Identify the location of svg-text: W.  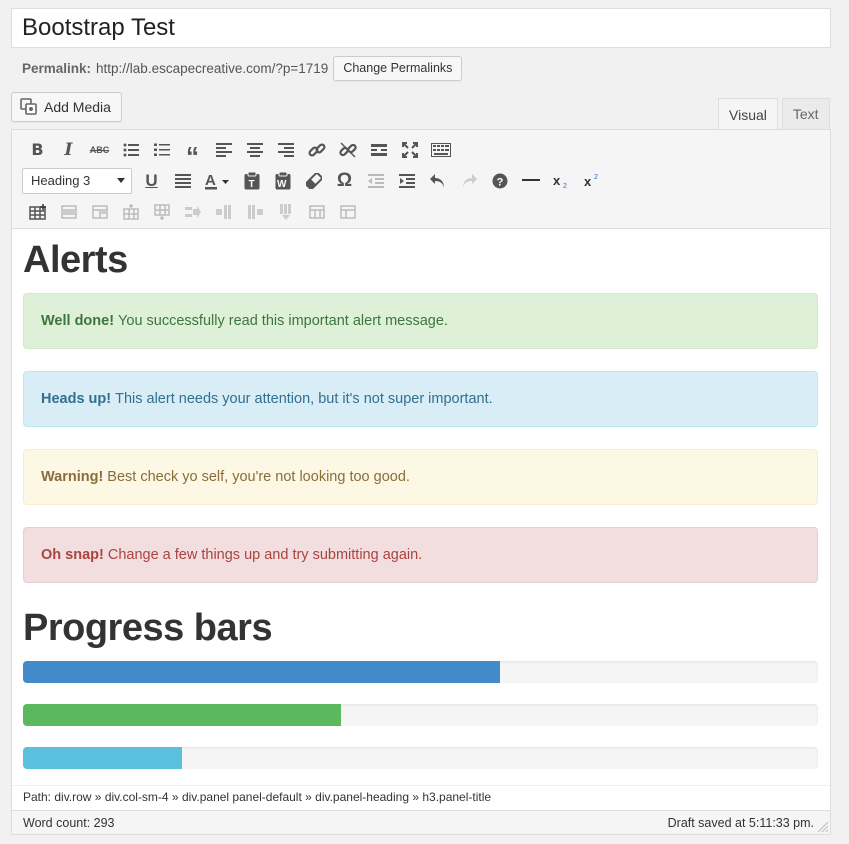
(282, 184).